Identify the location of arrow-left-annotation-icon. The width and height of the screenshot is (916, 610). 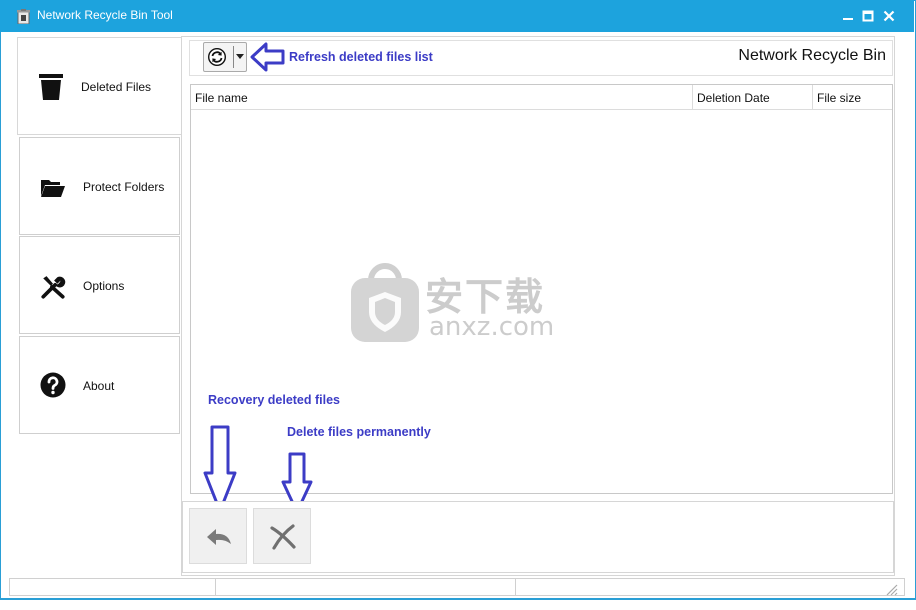
(267, 57).